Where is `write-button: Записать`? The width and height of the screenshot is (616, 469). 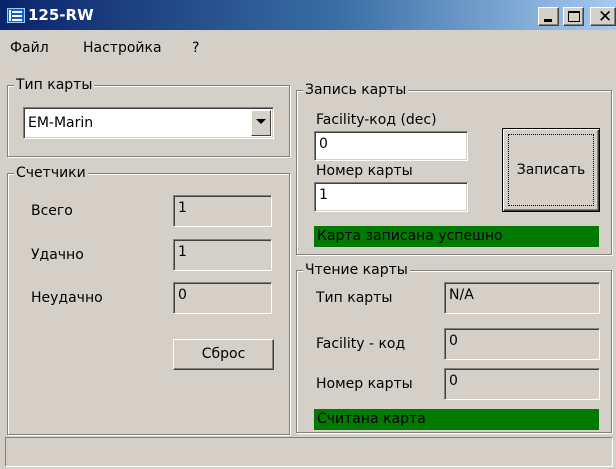 write-button: Записать is located at coordinates (551, 170).